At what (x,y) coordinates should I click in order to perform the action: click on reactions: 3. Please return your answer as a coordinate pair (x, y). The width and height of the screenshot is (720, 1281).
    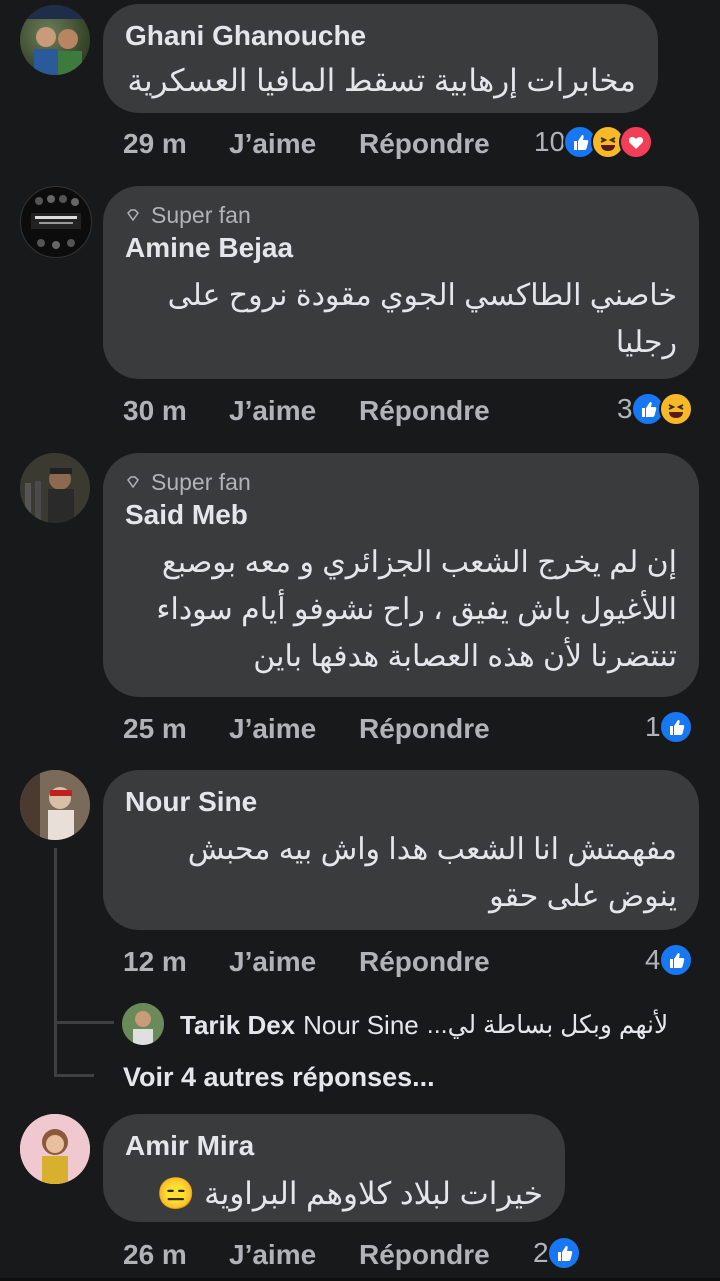
    Looking at the image, I should click on (655, 409).